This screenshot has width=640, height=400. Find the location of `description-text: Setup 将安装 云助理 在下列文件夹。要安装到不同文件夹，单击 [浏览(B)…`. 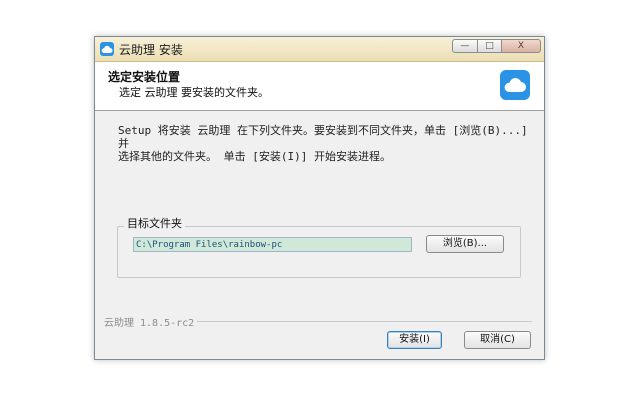

description-text: Setup 将安装 云助理 在下列文件夹。要安装到不同文件夹，单击 [浏览(B)… is located at coordinates (323, 143).